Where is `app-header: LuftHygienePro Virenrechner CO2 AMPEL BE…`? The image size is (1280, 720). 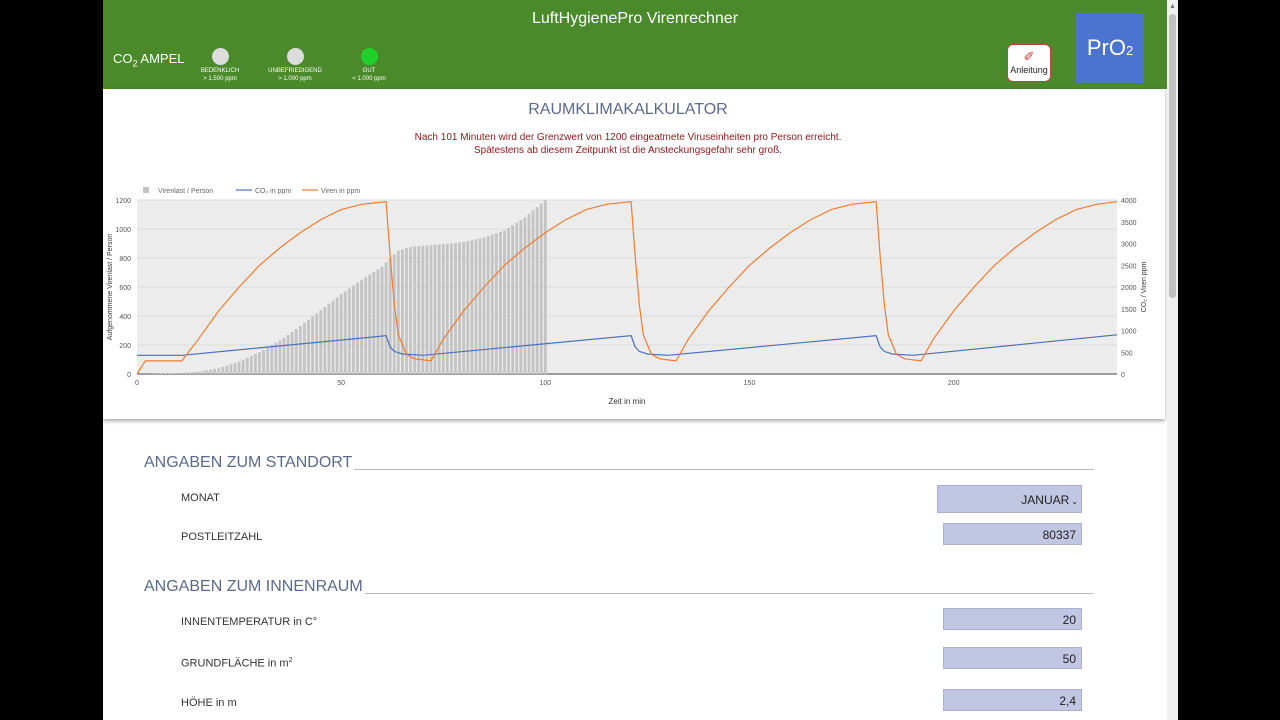 app-header: LuftHygienePro Virenrechner CO2 AMPEL BE… is located at coordinates (635, 44).